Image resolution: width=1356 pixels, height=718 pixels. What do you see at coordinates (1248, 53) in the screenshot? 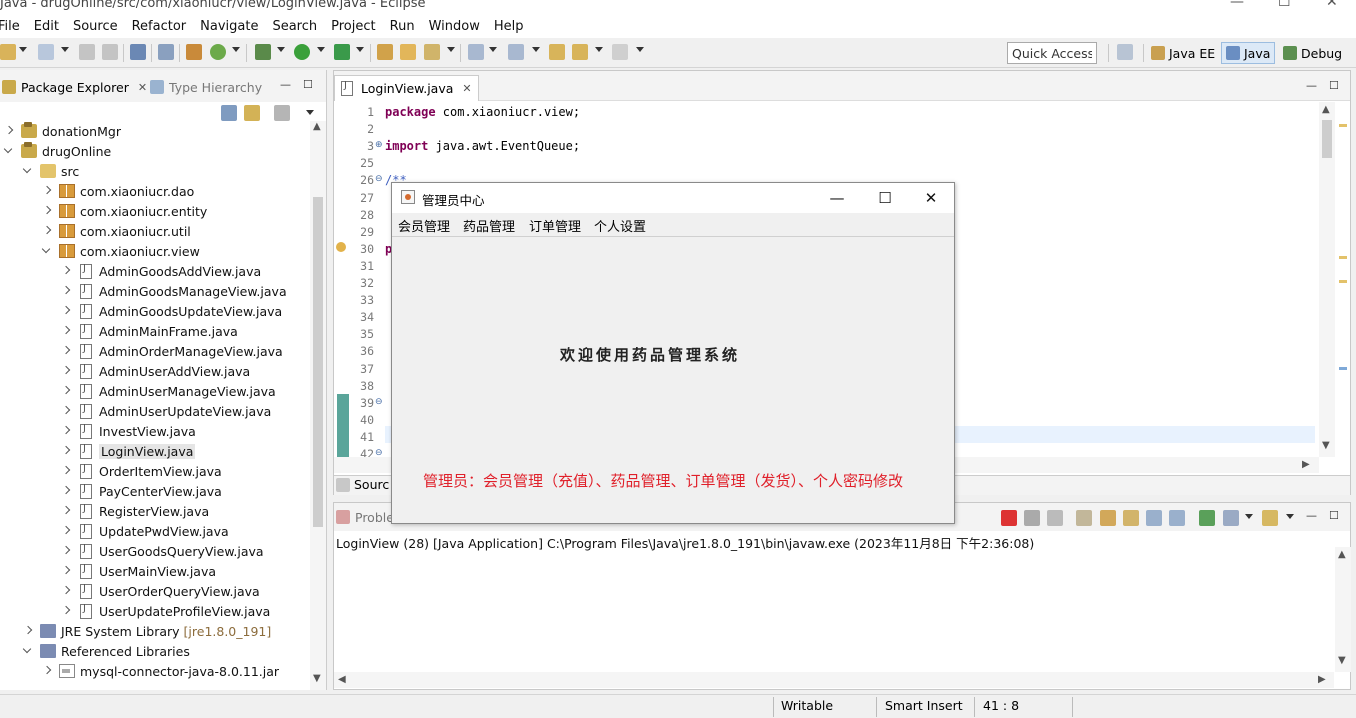
I see `perspective-java: Java` at bounding box center [1248, 53].